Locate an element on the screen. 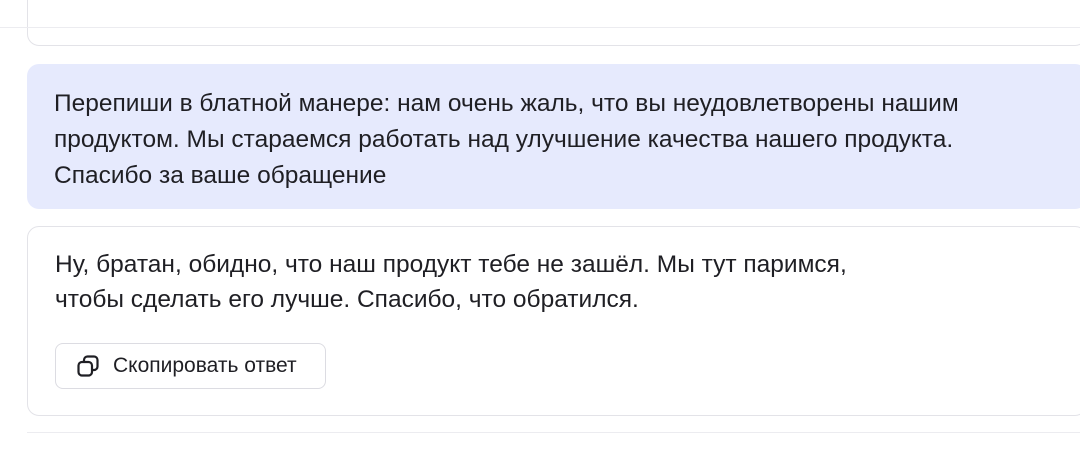 This screenshot has width=1080, height=472. previous-message-card is located at coordinates (553, 23).